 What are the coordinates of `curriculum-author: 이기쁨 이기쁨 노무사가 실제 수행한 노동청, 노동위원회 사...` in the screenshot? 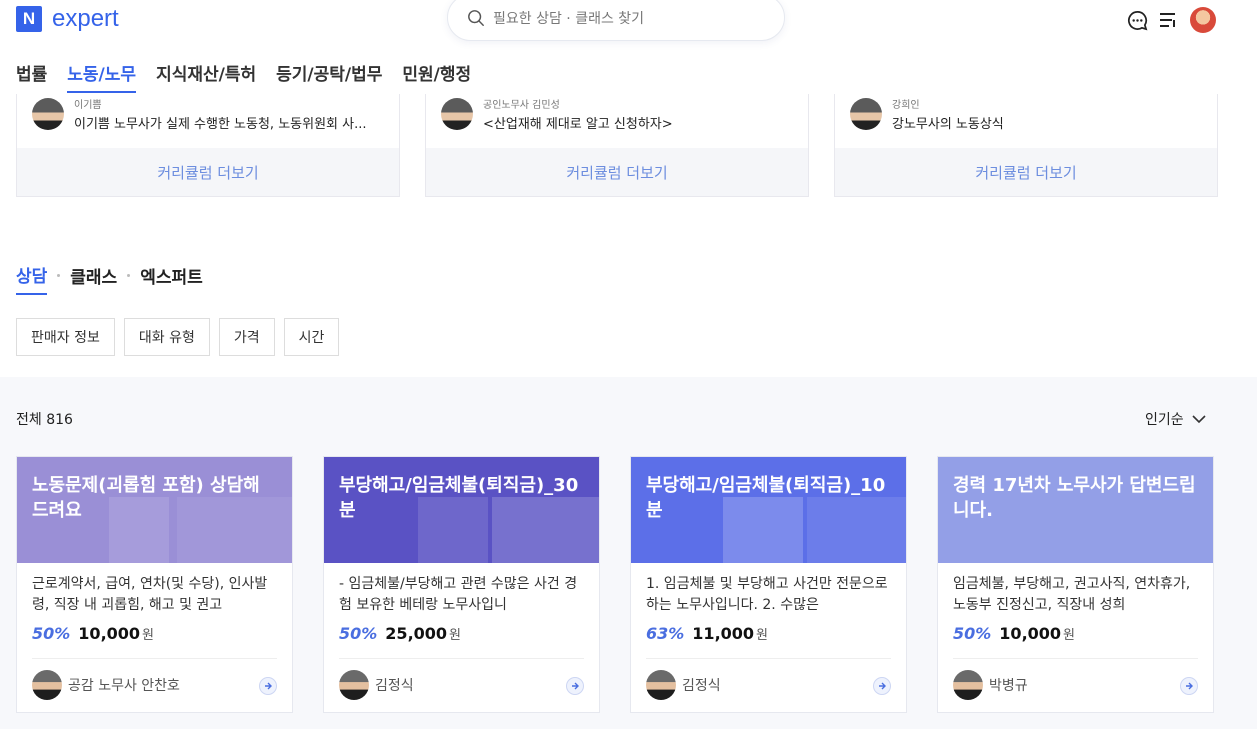 It's located at (199, 114).